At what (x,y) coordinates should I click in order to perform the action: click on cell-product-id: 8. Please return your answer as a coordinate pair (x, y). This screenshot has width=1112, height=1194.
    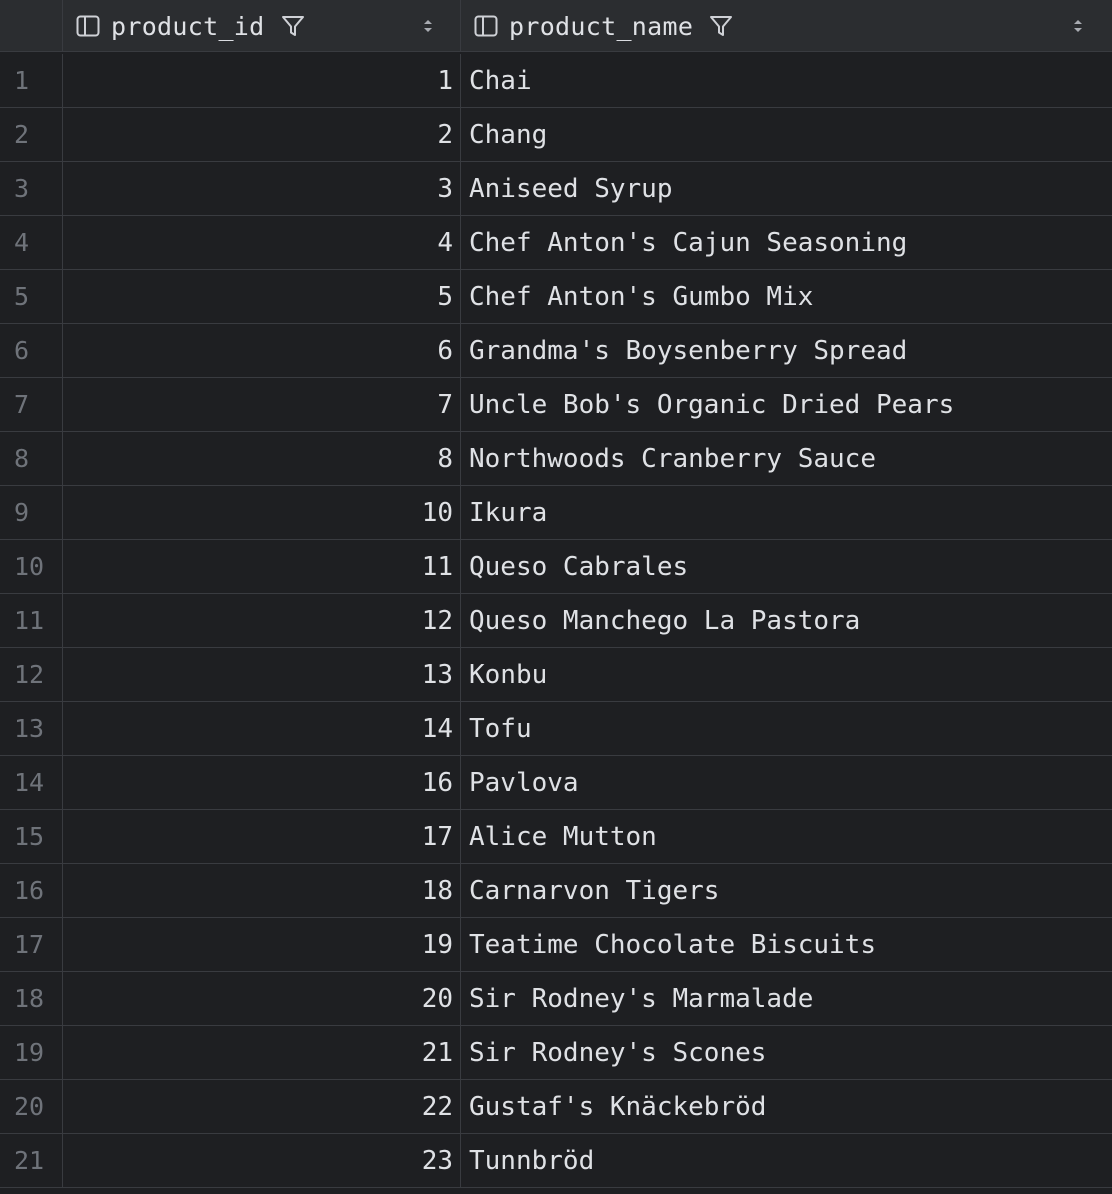
    Looking at the image, I should click on (262, 458).